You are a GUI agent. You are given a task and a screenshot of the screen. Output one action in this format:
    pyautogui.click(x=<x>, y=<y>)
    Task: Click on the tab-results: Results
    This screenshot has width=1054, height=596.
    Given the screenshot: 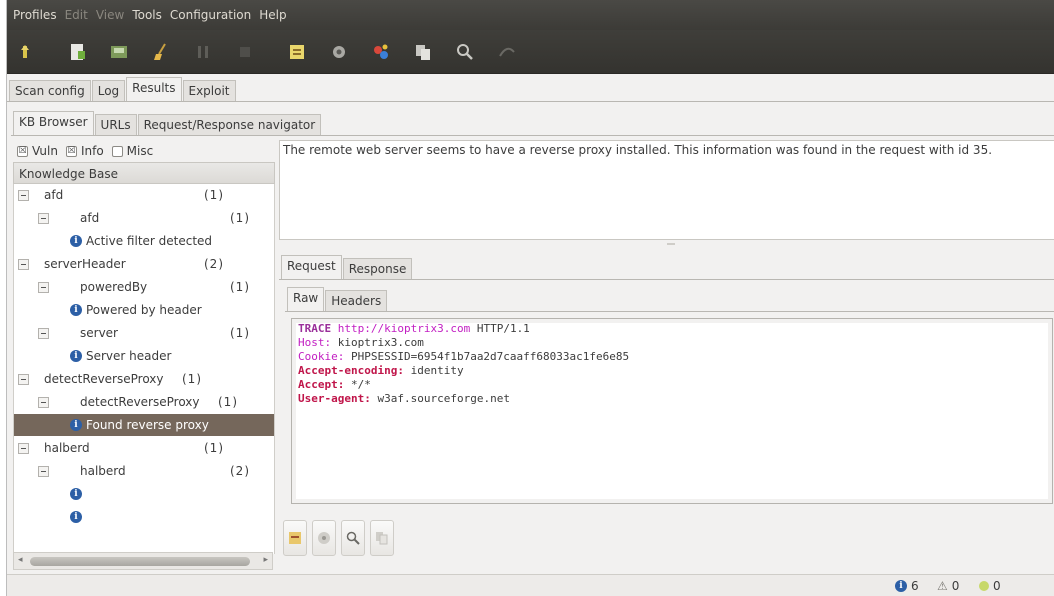 What is the action you would take?
    pyautogui.click(x=154, y=89)
    